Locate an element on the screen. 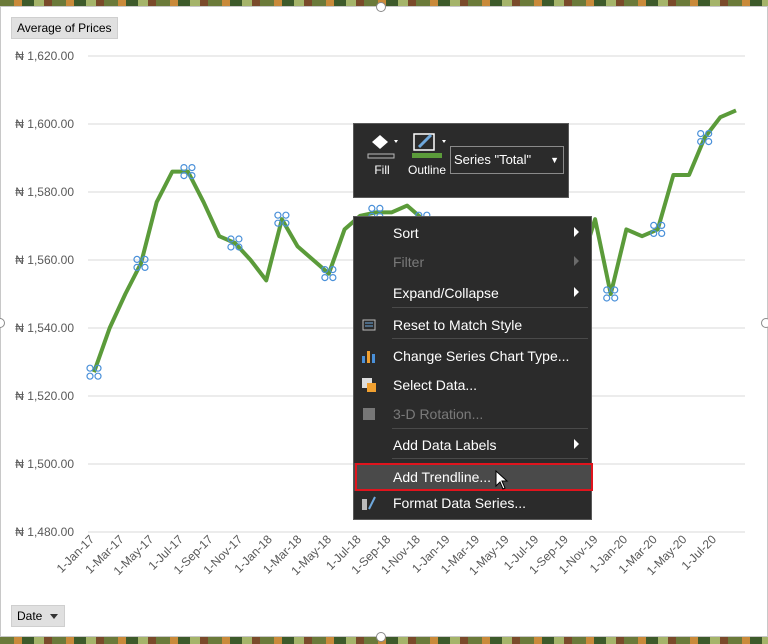 The width and height of the screenshot is (768, 644). y-tick-label: ₦ 1,620.00 is located at coordinates (44, 56).